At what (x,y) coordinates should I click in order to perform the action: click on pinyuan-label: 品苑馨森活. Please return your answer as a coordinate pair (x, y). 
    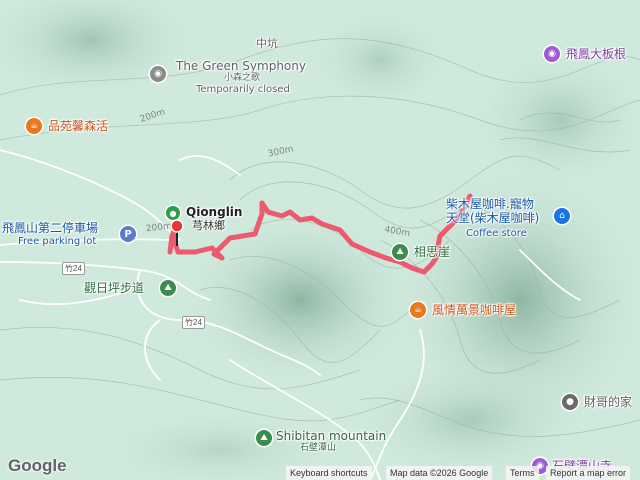
    Looking at the image, I should click on (78, 126).